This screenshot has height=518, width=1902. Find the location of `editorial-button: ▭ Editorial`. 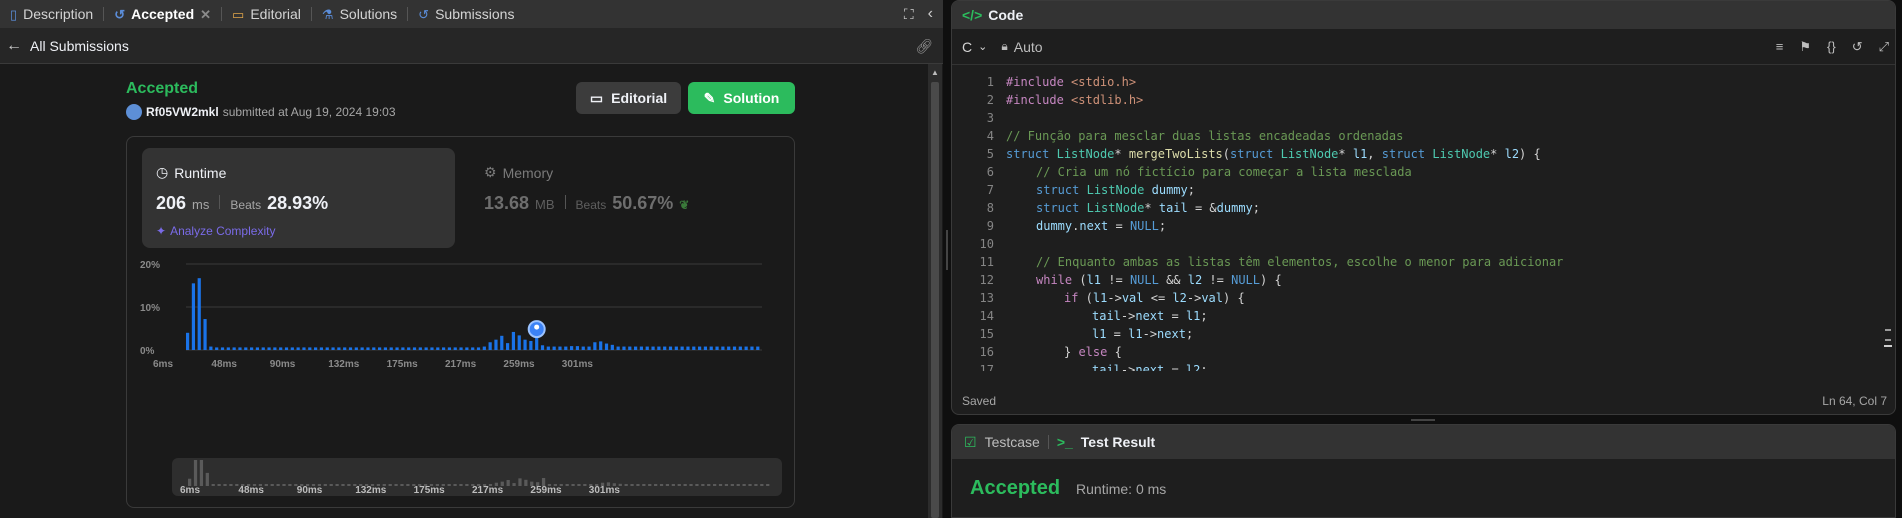

editorial-button: ▭ Editorial is located at coordinates (628, 98).